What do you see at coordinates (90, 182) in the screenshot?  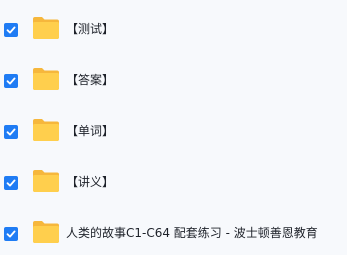 I see `file-name: 【讲义】` at bounding box center [90, 182].